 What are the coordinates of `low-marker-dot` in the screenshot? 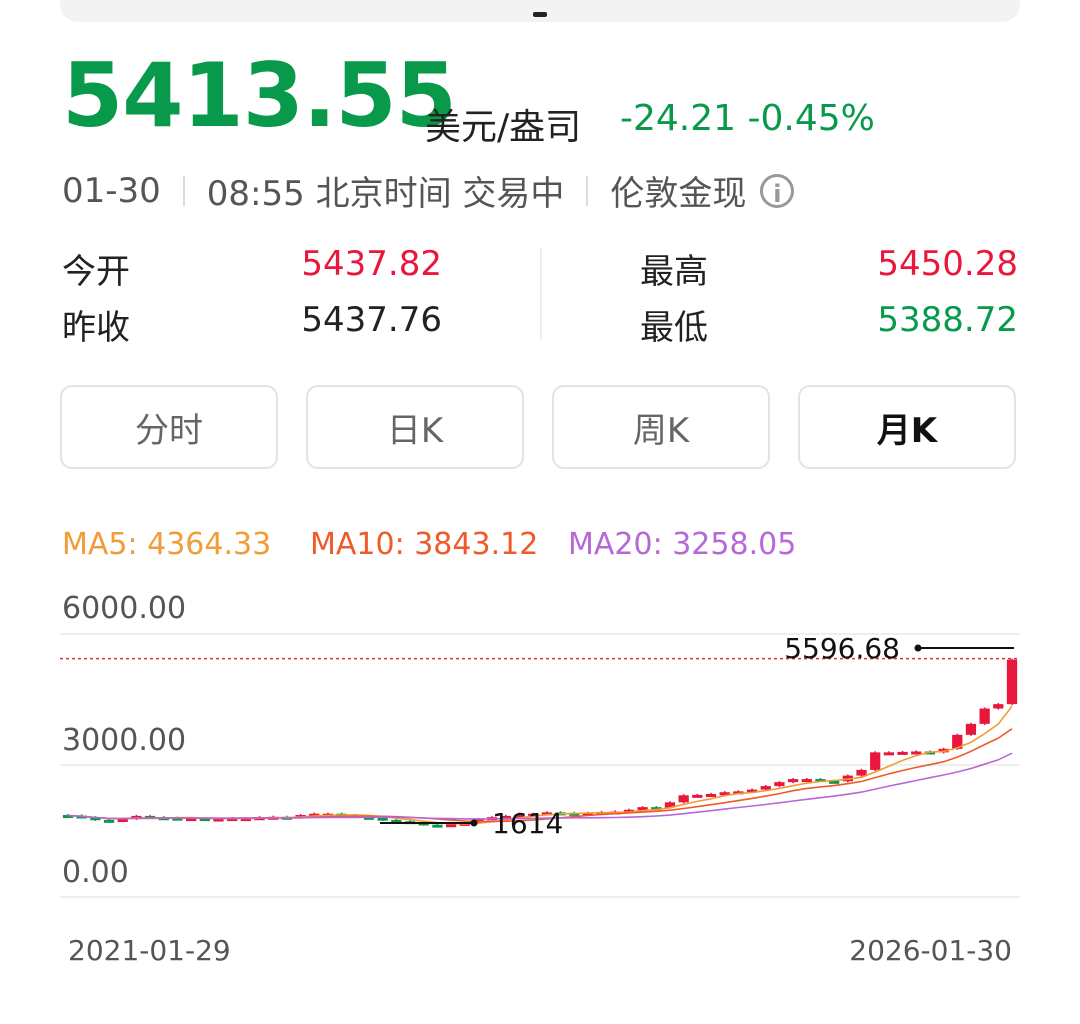 It's located at (474, 823).